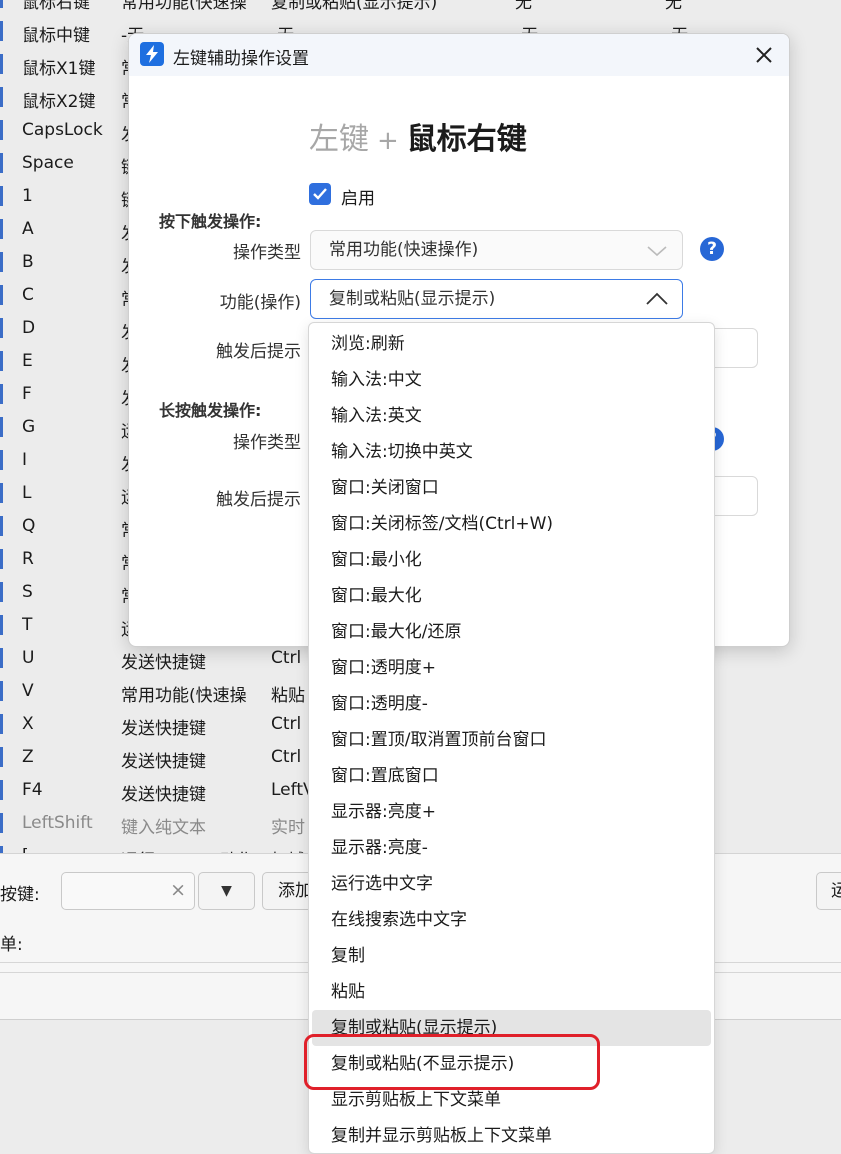 The width and height of the screenshot is (841, 1154). I want to click on close-icon, so click(764, 55).